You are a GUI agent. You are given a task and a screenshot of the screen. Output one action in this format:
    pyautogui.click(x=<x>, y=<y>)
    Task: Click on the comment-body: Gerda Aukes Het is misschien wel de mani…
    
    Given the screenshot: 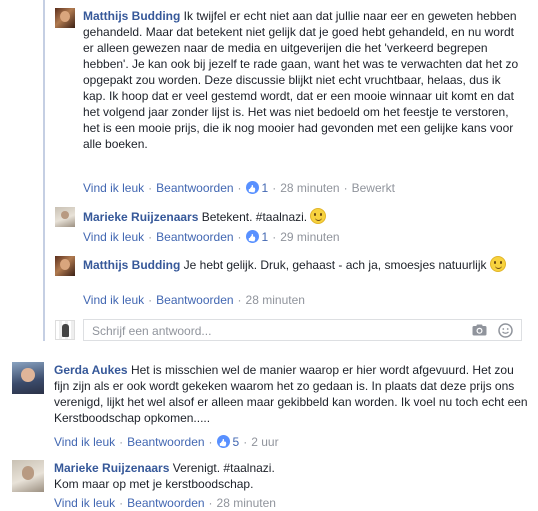 What is the action you would take?
    pyautogui.click(x=291, y=394)
    